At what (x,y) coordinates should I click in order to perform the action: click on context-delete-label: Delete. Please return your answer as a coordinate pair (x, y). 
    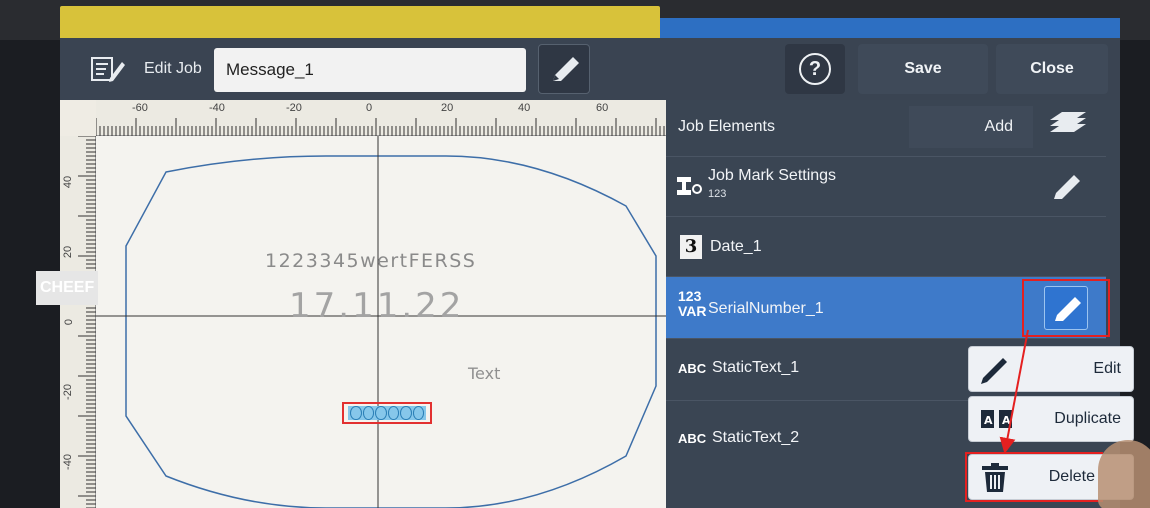
    Looking at the image, I should click on (1071, 476).